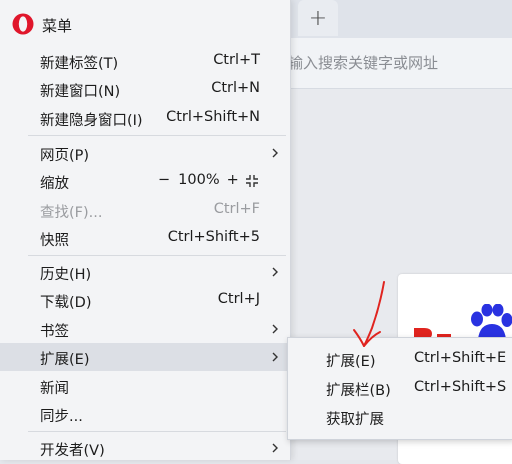  I want to click on submenu-item-extensions: 扩展(E) Ctrl+Shift+E, so click(400, 358).